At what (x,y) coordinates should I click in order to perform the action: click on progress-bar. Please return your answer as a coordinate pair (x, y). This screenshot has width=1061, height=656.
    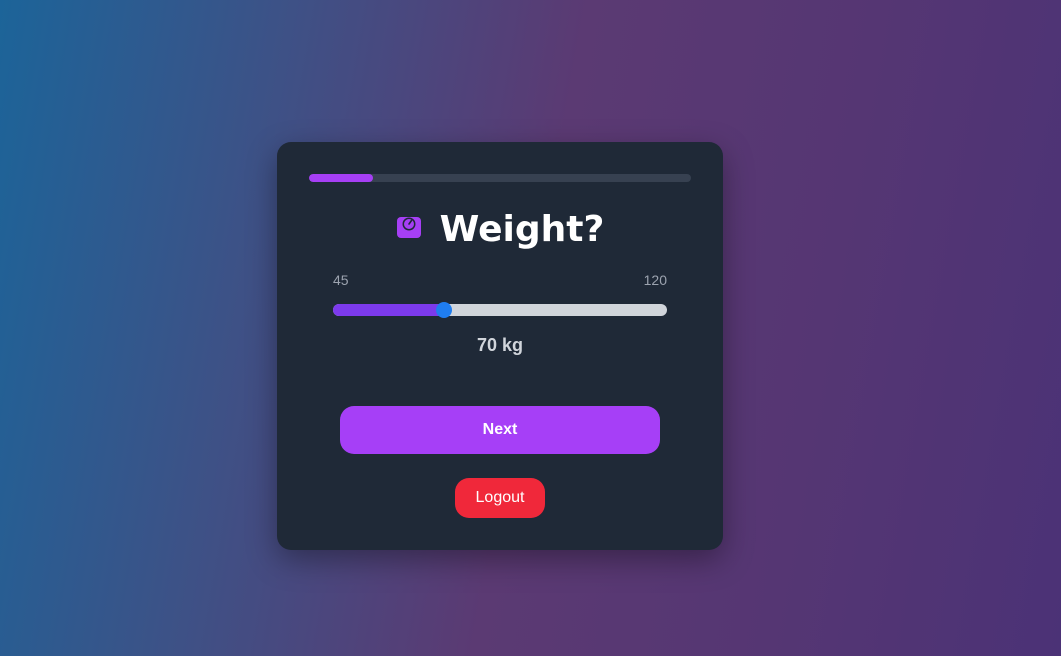
    Looking at the image, I should click on (500, 178).